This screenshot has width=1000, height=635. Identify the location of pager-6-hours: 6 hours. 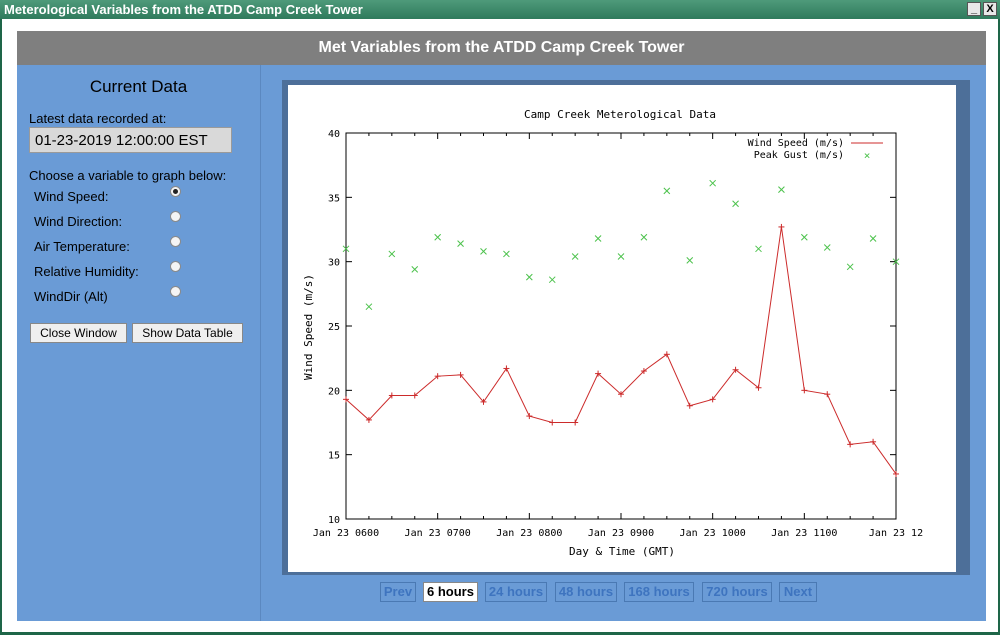
(450, 592).